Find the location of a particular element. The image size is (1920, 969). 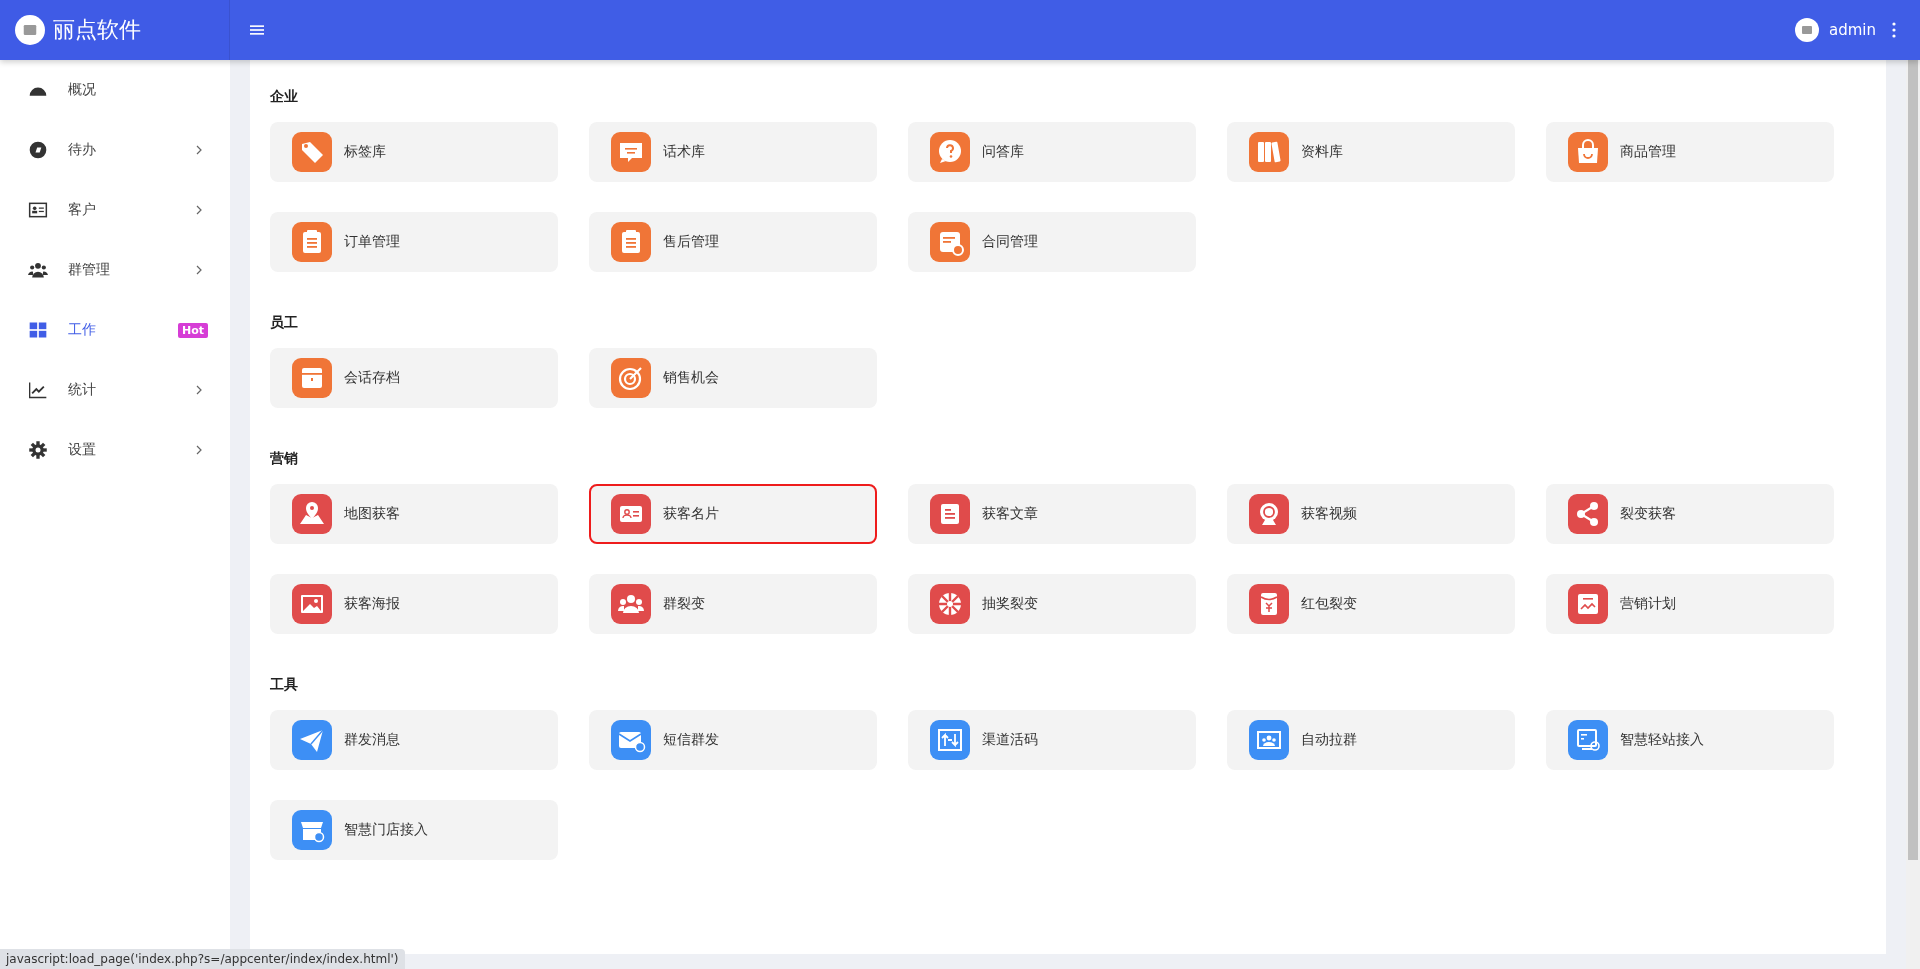

hot-badge: Hot is located at coordinates (192, 330).